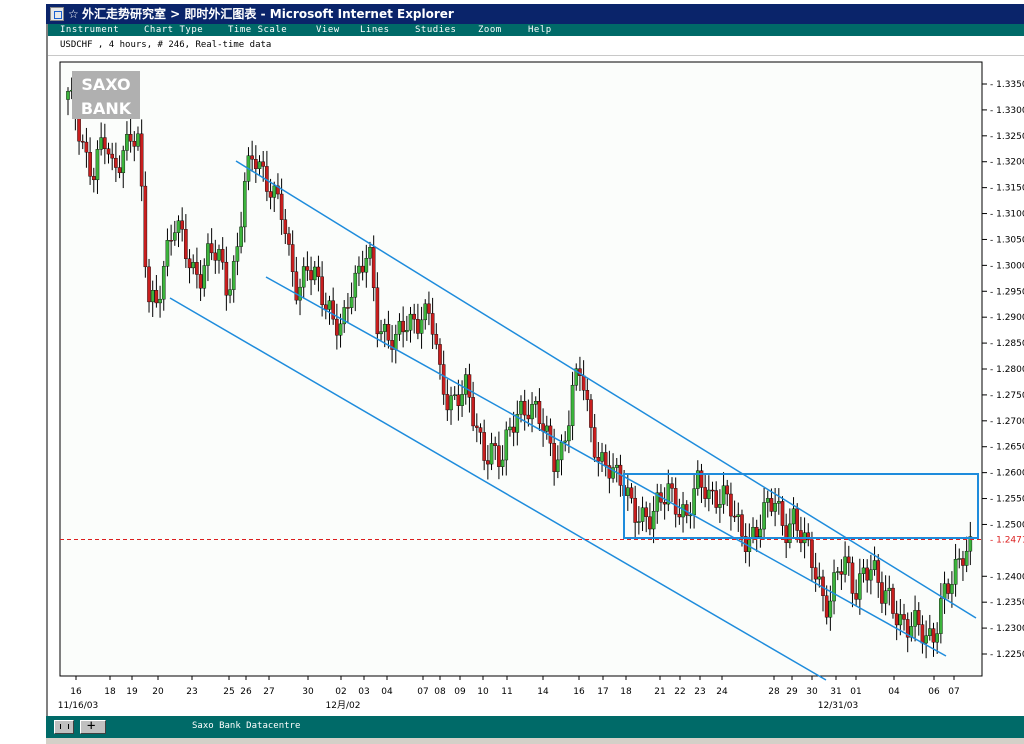 The image size is (1024, 744). What do you see at coordinates (89, 30) in the screenshot?
I see `menu-instrument: Instrument` at bounding box center [89, 30].